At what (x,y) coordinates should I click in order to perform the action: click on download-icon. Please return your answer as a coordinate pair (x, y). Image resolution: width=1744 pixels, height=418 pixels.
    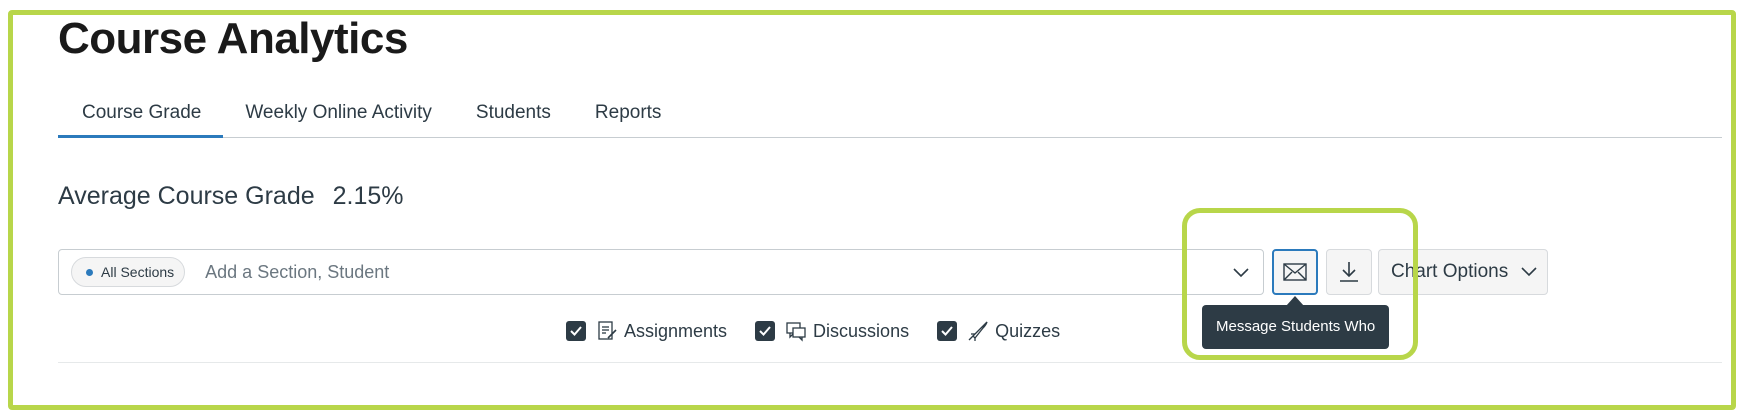
    Looking at the image, I should click on (1349, 272).